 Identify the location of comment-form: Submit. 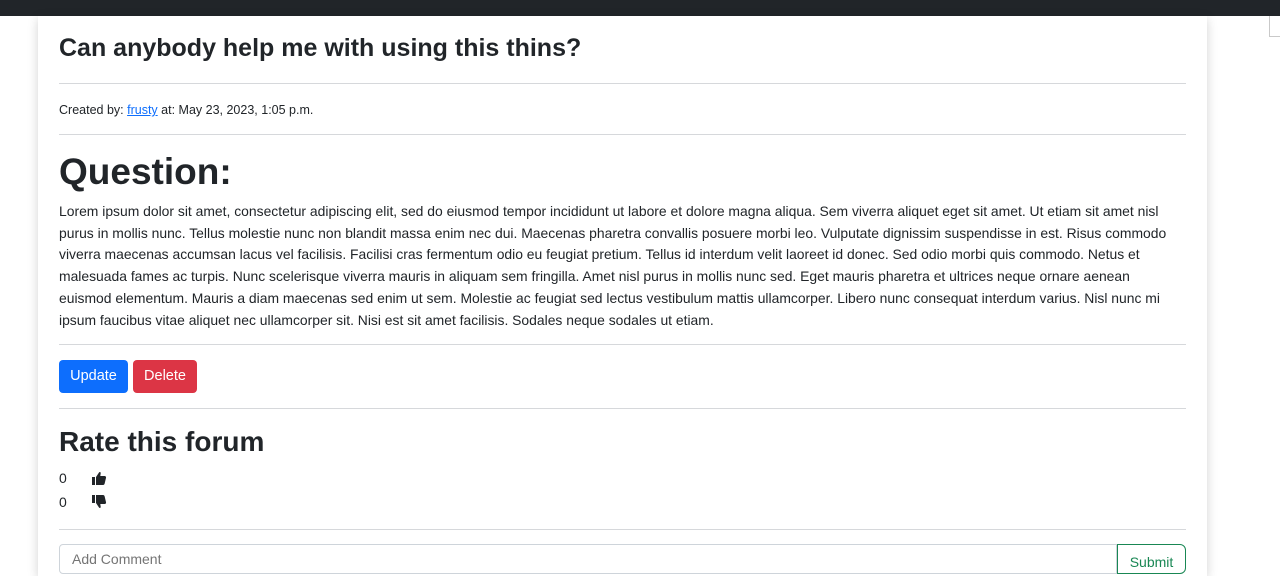
(622, 559).